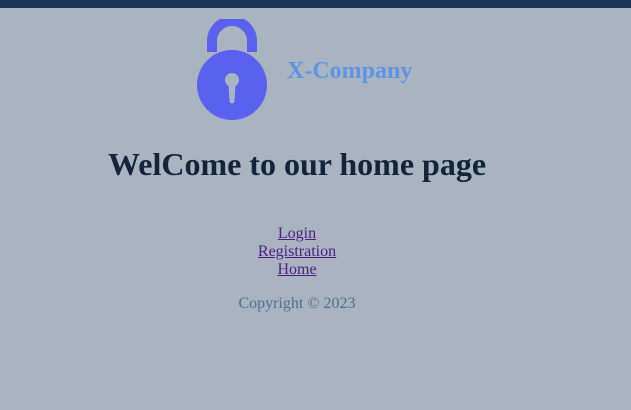  What do you see at coordinates (297, 270) in the screenshot?
I see `home-link: Home` at bounding box center [297, 270].